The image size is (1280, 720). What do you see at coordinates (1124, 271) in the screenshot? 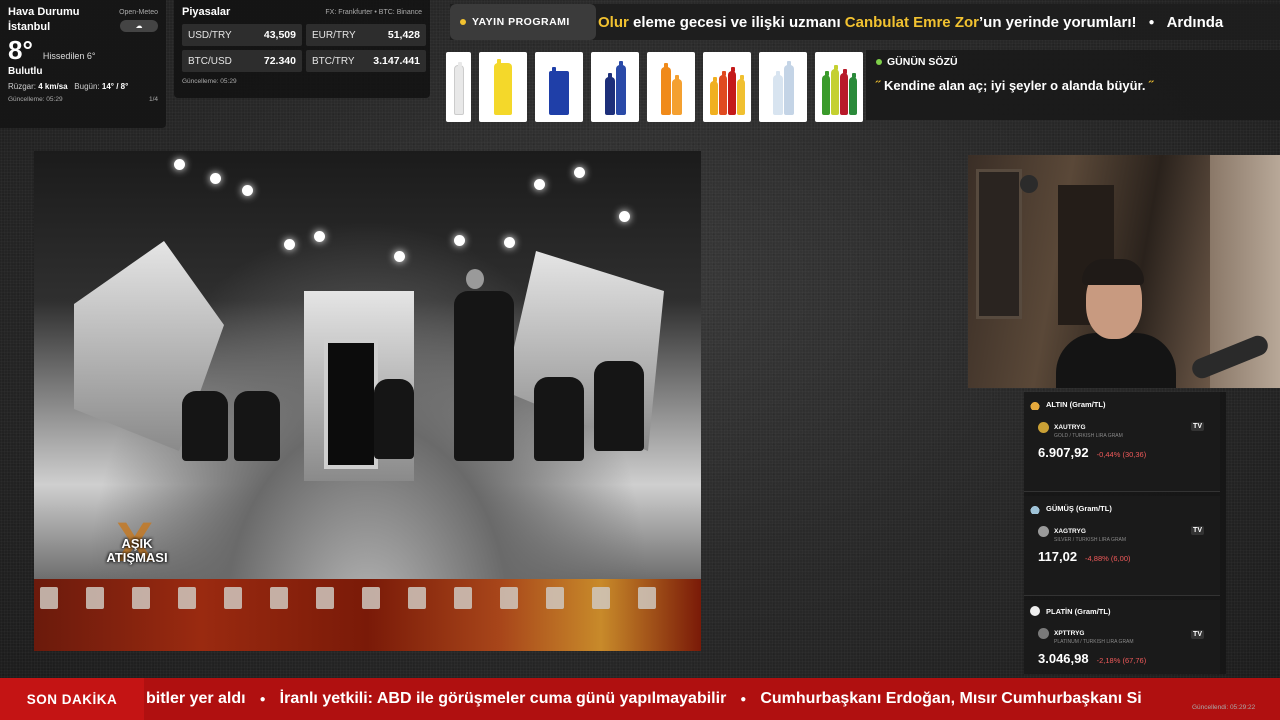
I see `webcam-feed` at bounding box center [1124, 271].